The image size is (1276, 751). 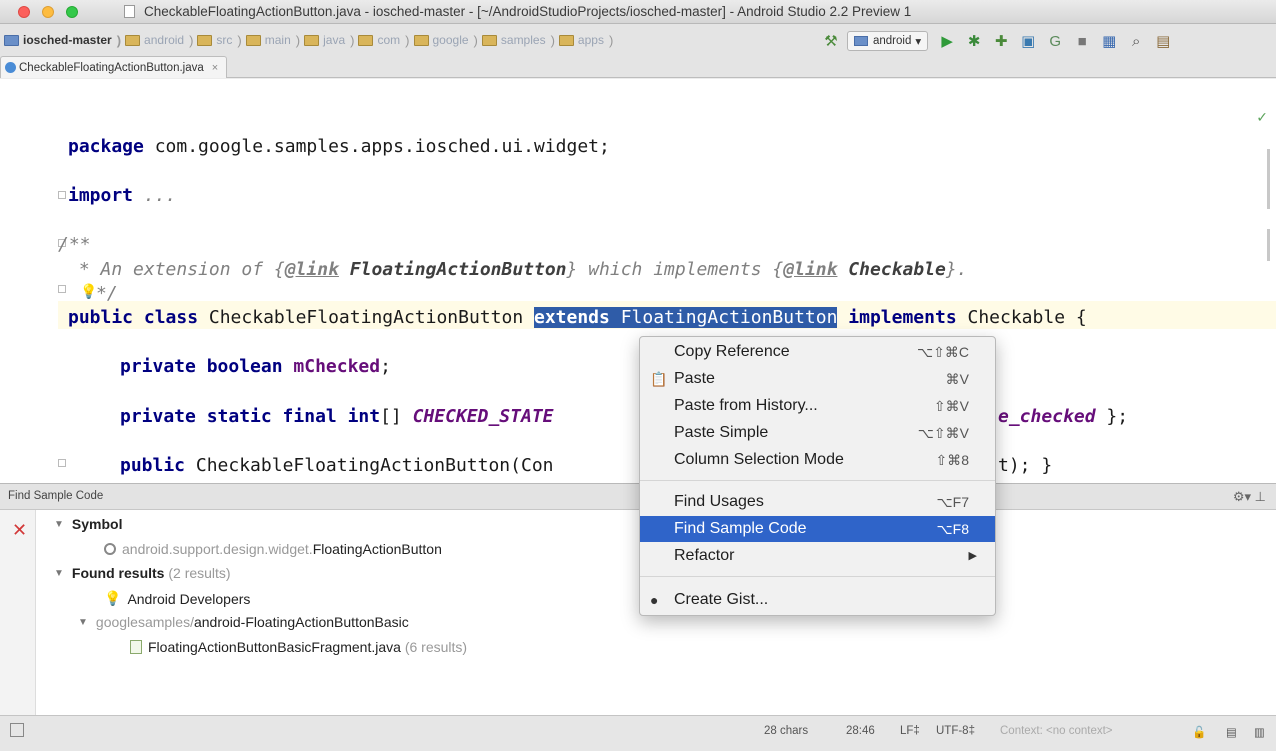 What do you see at coordinates (817, 352) in the screenshot?
I see `menu-item-copy-reference: Copy Reference ⌥⇧⌘C` at bounding box center [817, 352].